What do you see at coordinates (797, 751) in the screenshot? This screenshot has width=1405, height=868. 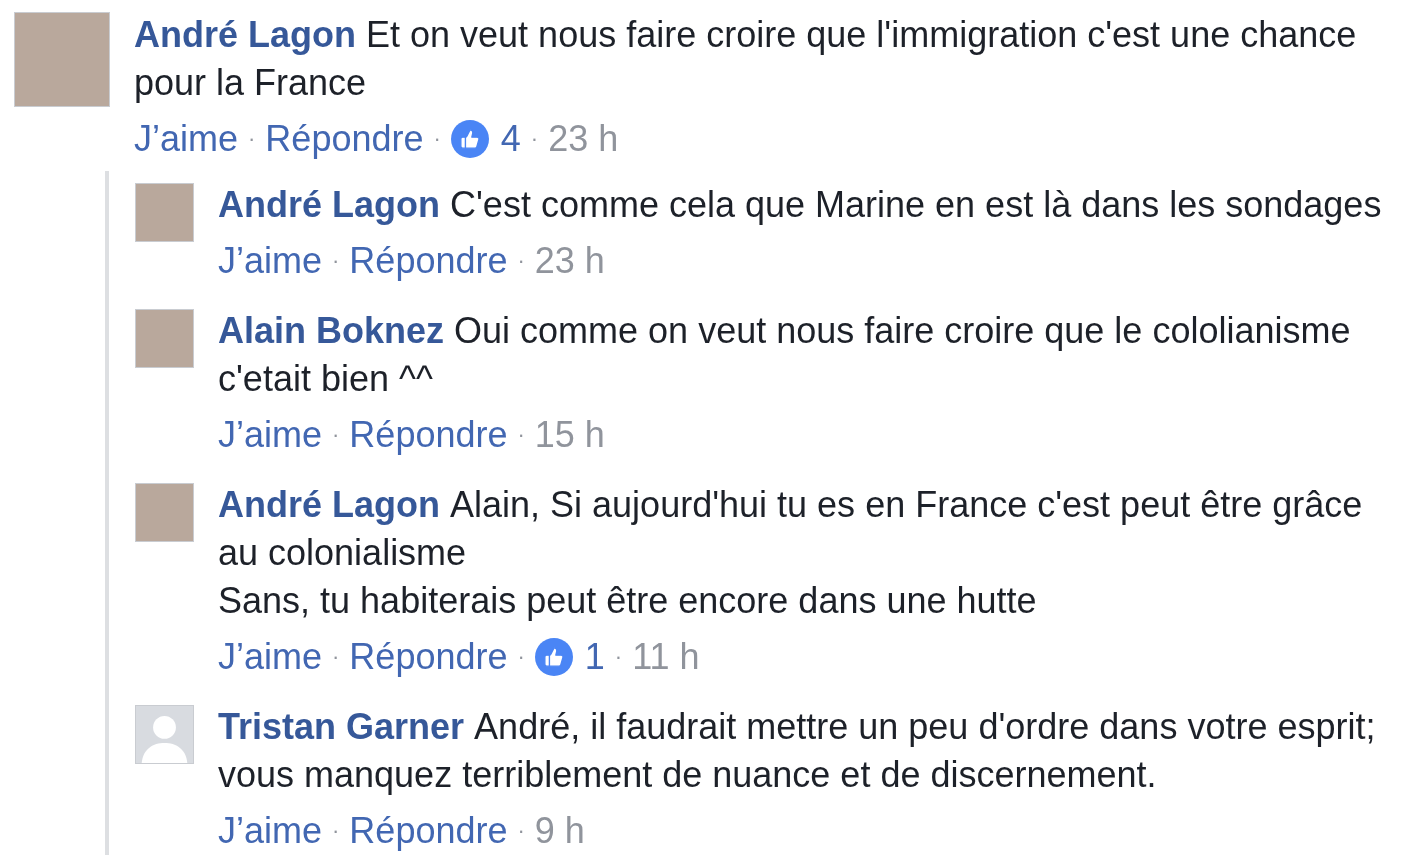 I see `comment-text: Tristan Garner André, il faudrait mettre un peu d'ordre dans votre esprit; vous manquez terriblement de nuance et de discernement.` at bounding box center [797, 751].